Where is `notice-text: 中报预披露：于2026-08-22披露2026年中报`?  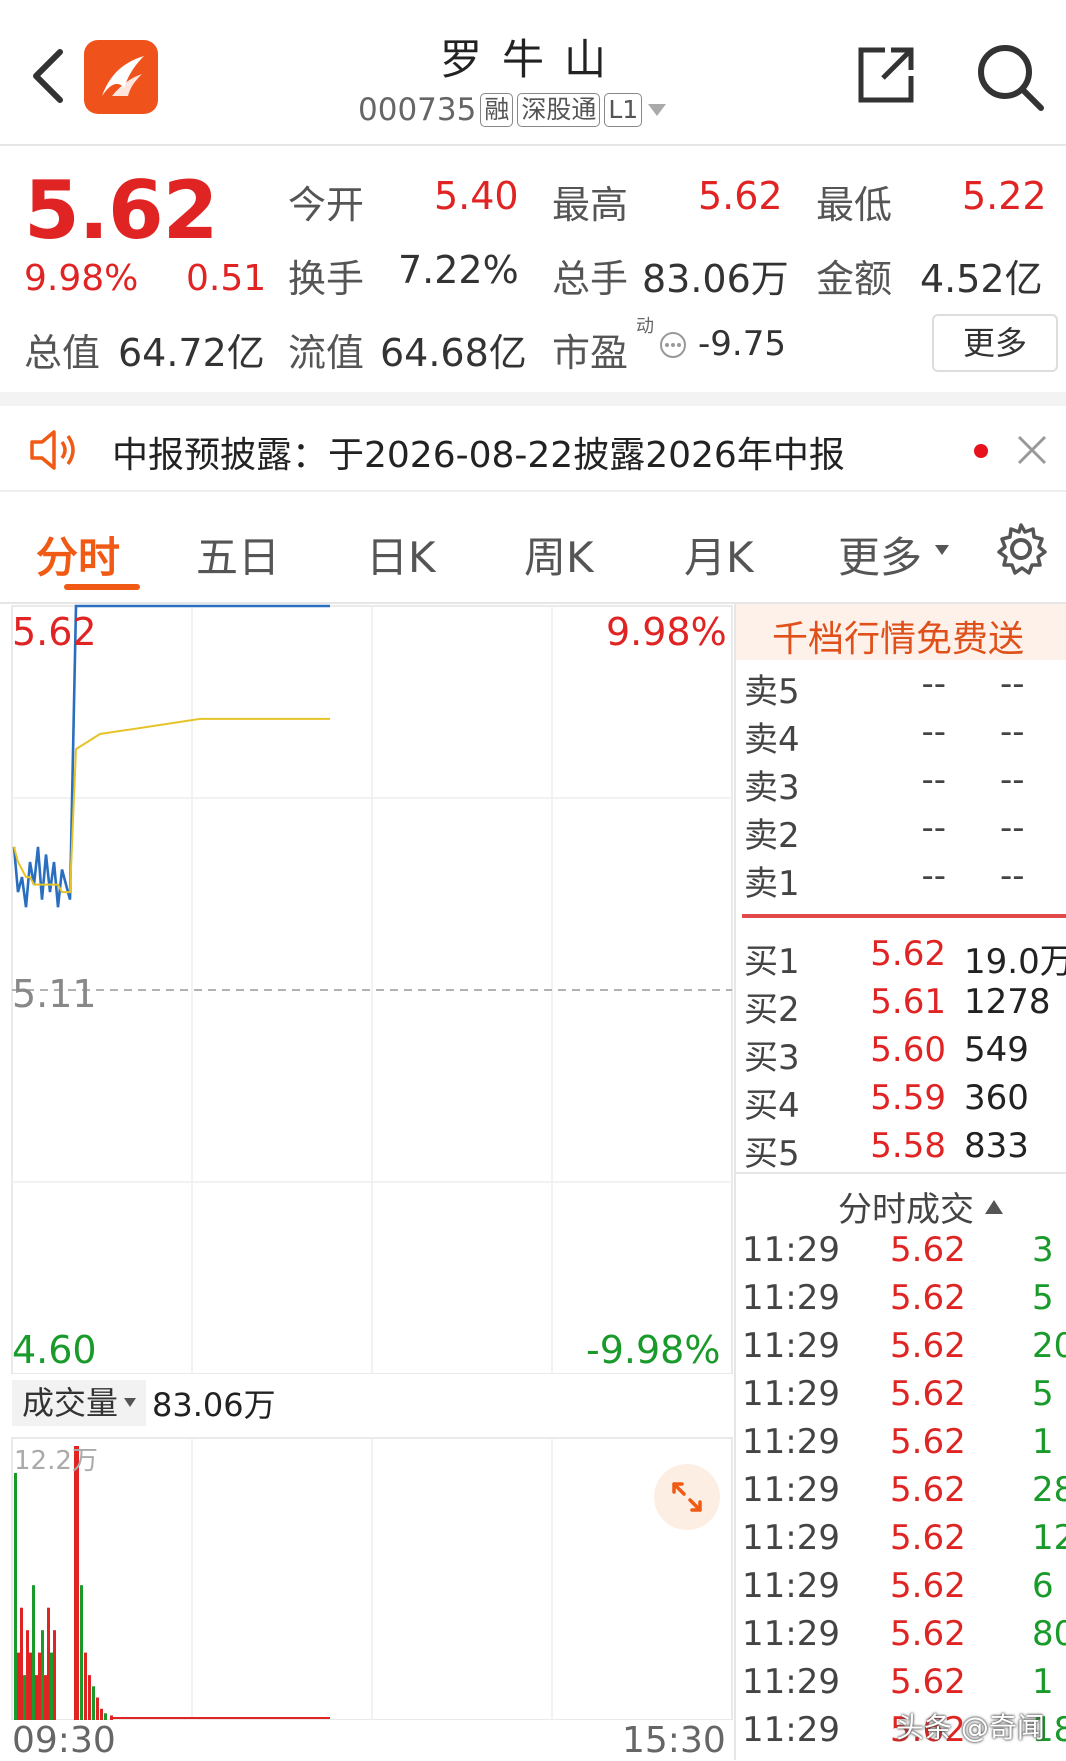 notice-text: 中报预披露：于2026-08-22披露2026年中报 is located at coordinates (478, 452).